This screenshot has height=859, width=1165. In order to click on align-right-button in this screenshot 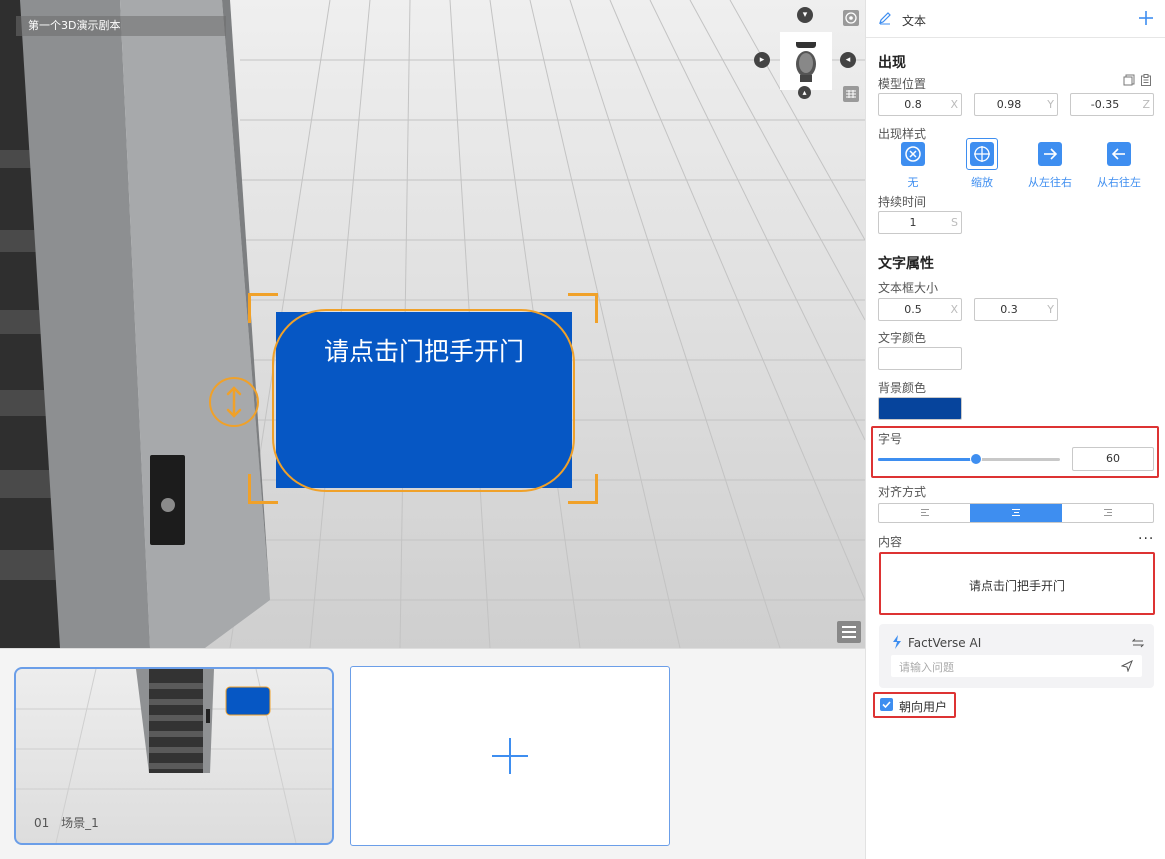, I will do `click(1108, 513)`.